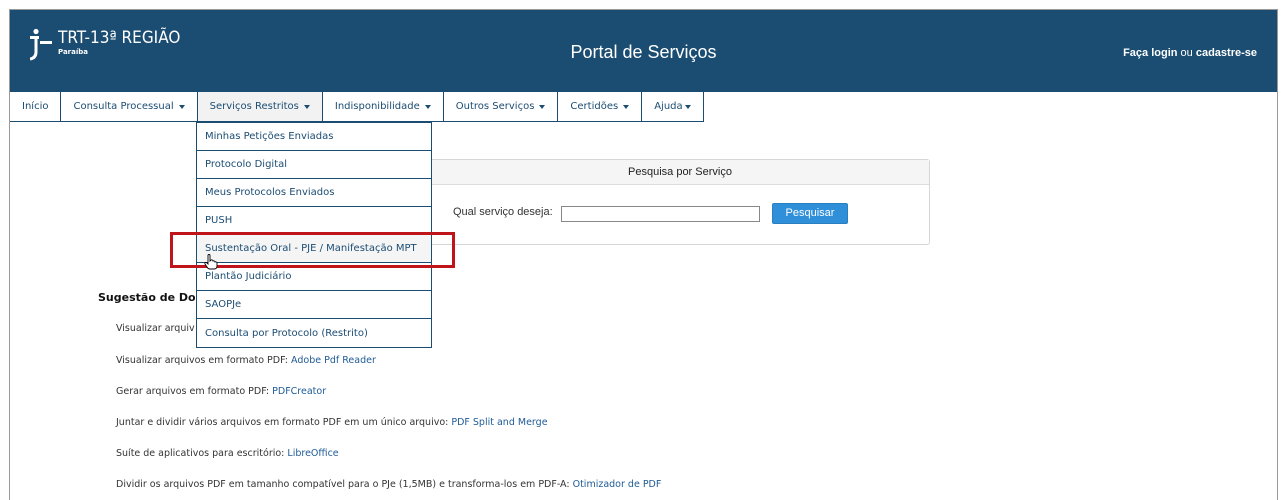 The width and height of the screenshot is (1286, 500). I want to click on nav-label: Início, so click(35, 106).